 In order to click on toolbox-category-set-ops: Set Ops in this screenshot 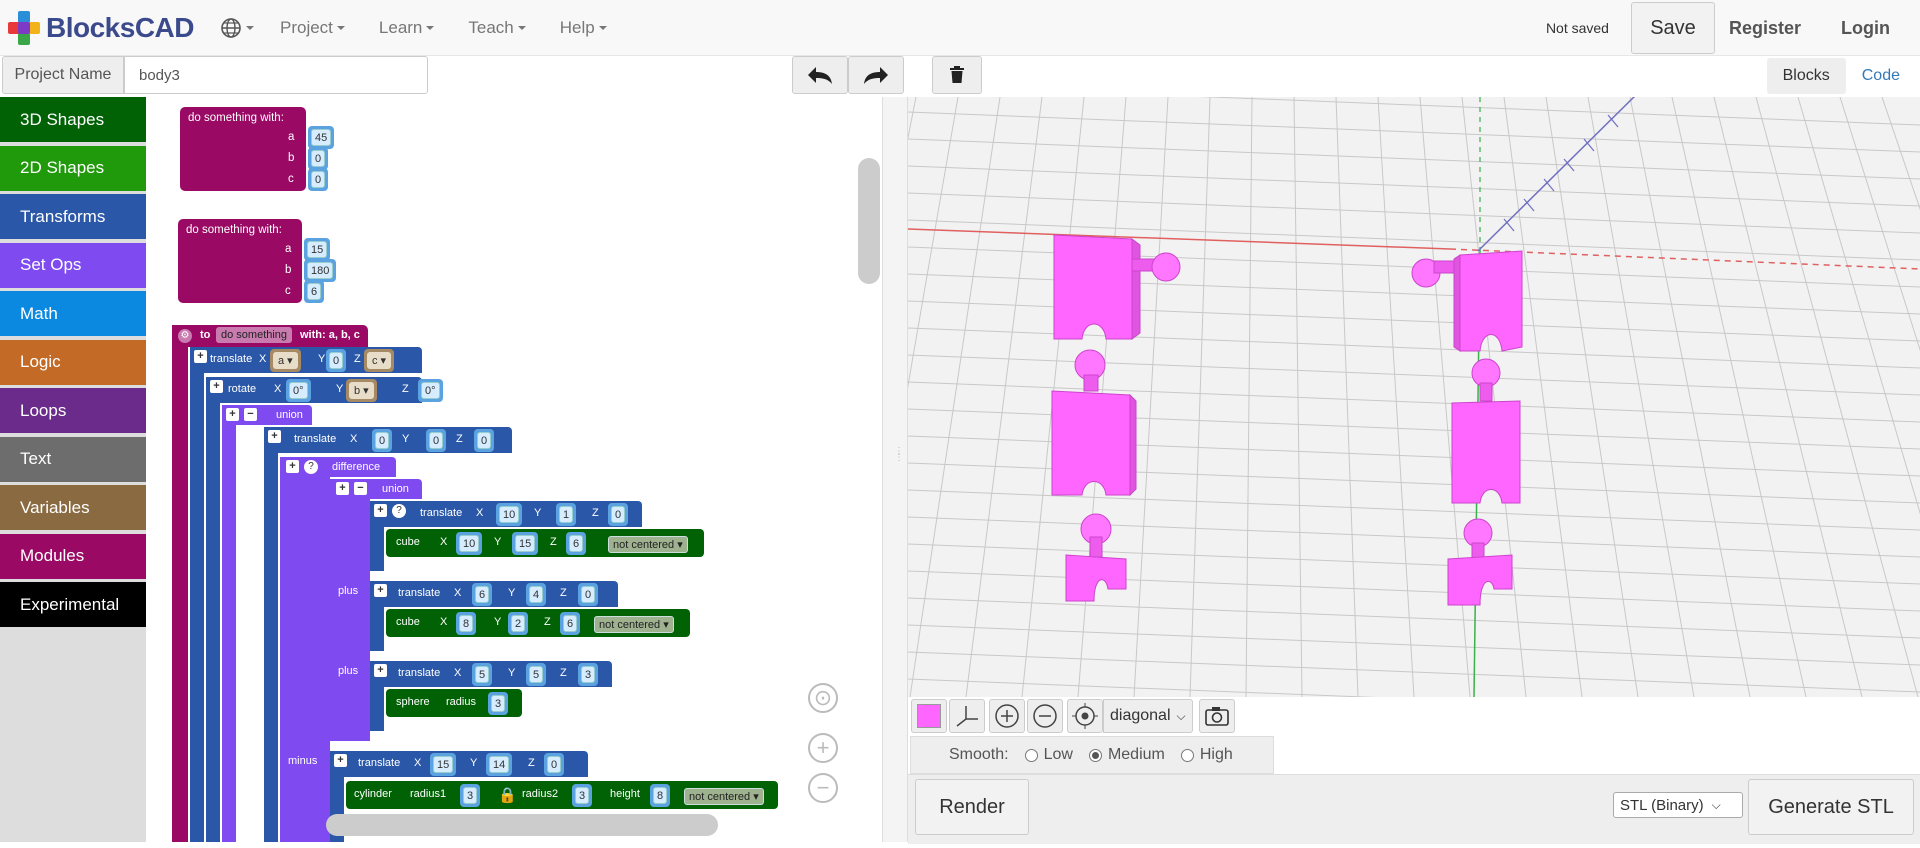, I will do `click(73, 265)`.